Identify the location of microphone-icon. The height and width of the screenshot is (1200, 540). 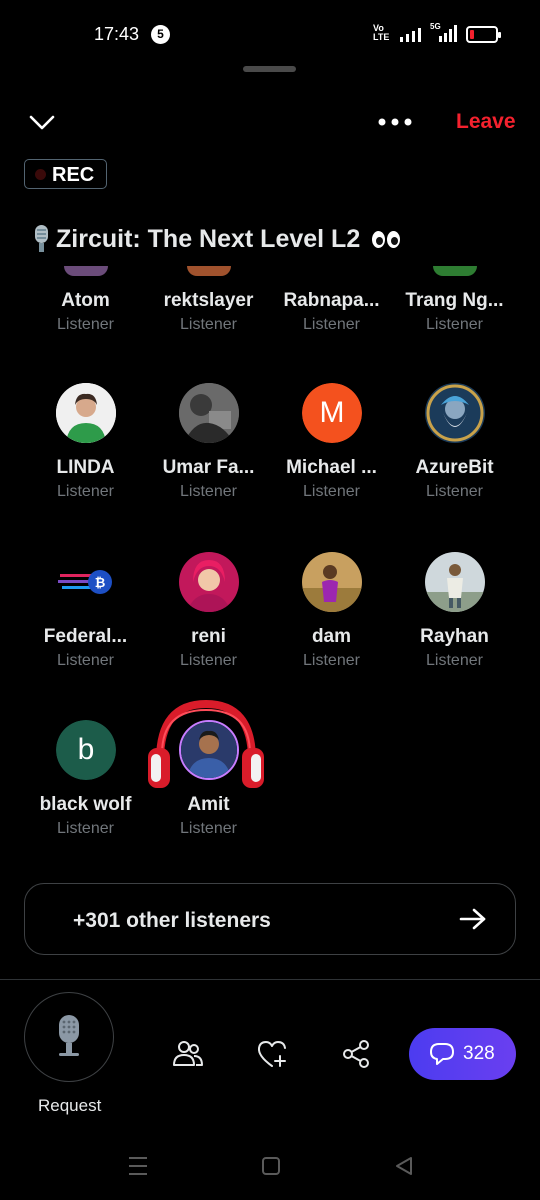
(69, 1035).